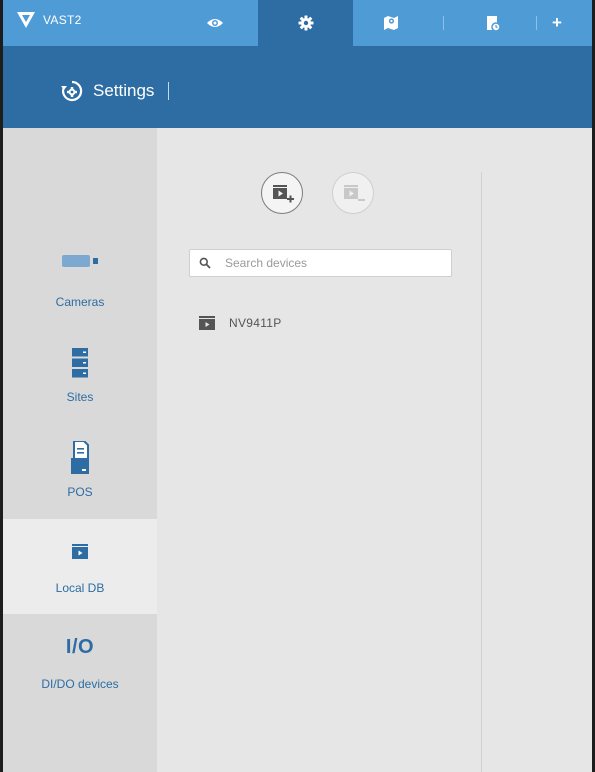 Image resolution: width=595 pixels, height=772 pixels. Describe the element at coordinates (80, 363) in the screenshot. I see `server-icon` at that location.